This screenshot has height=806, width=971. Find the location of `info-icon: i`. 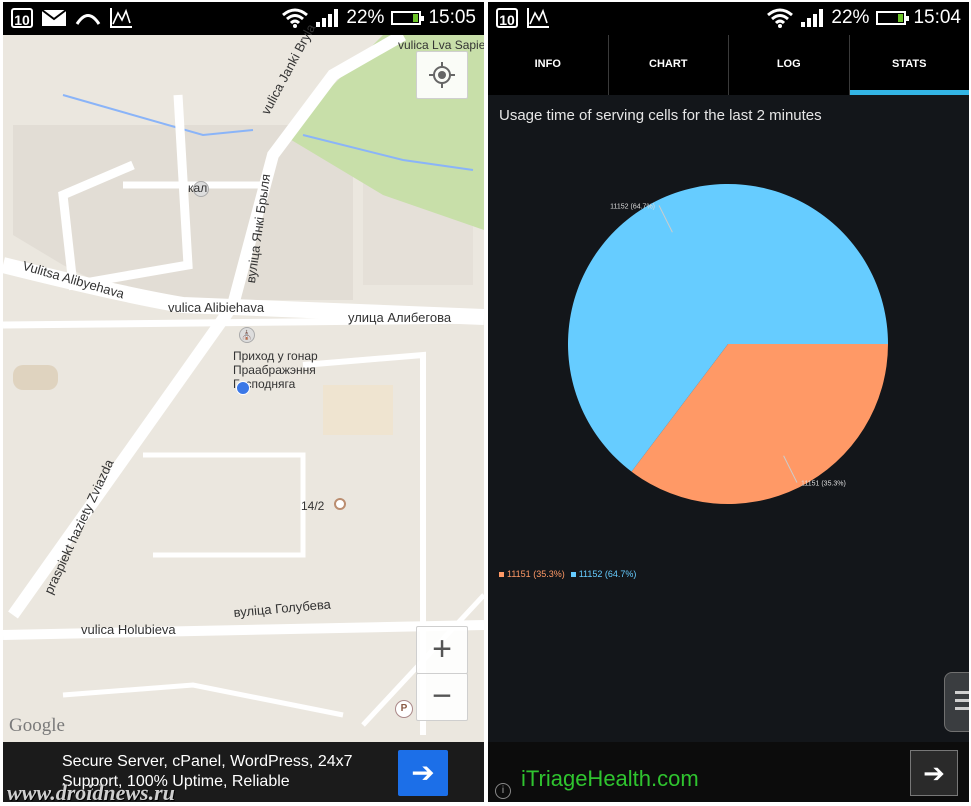

info-icon: i is located at coordinates (503, 791).